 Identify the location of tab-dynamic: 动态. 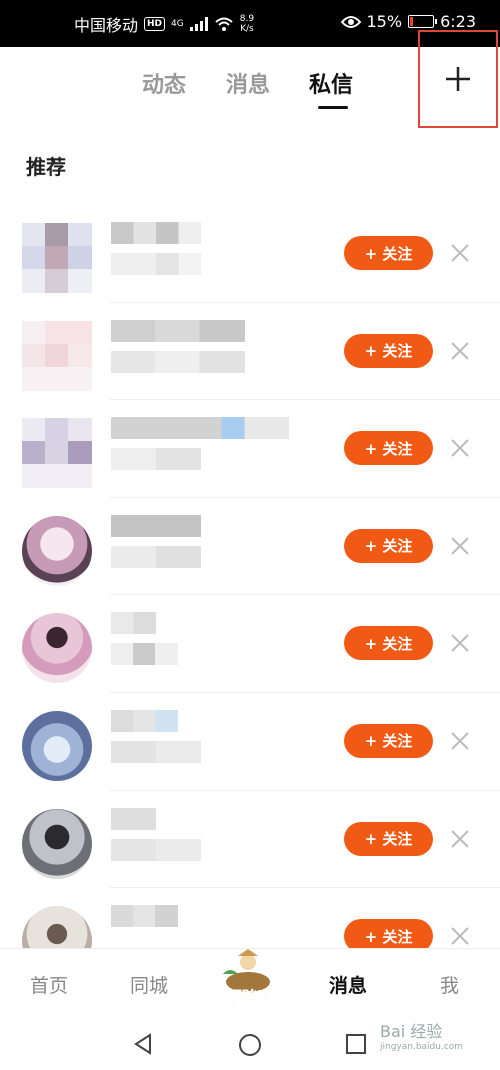
(164, 83).